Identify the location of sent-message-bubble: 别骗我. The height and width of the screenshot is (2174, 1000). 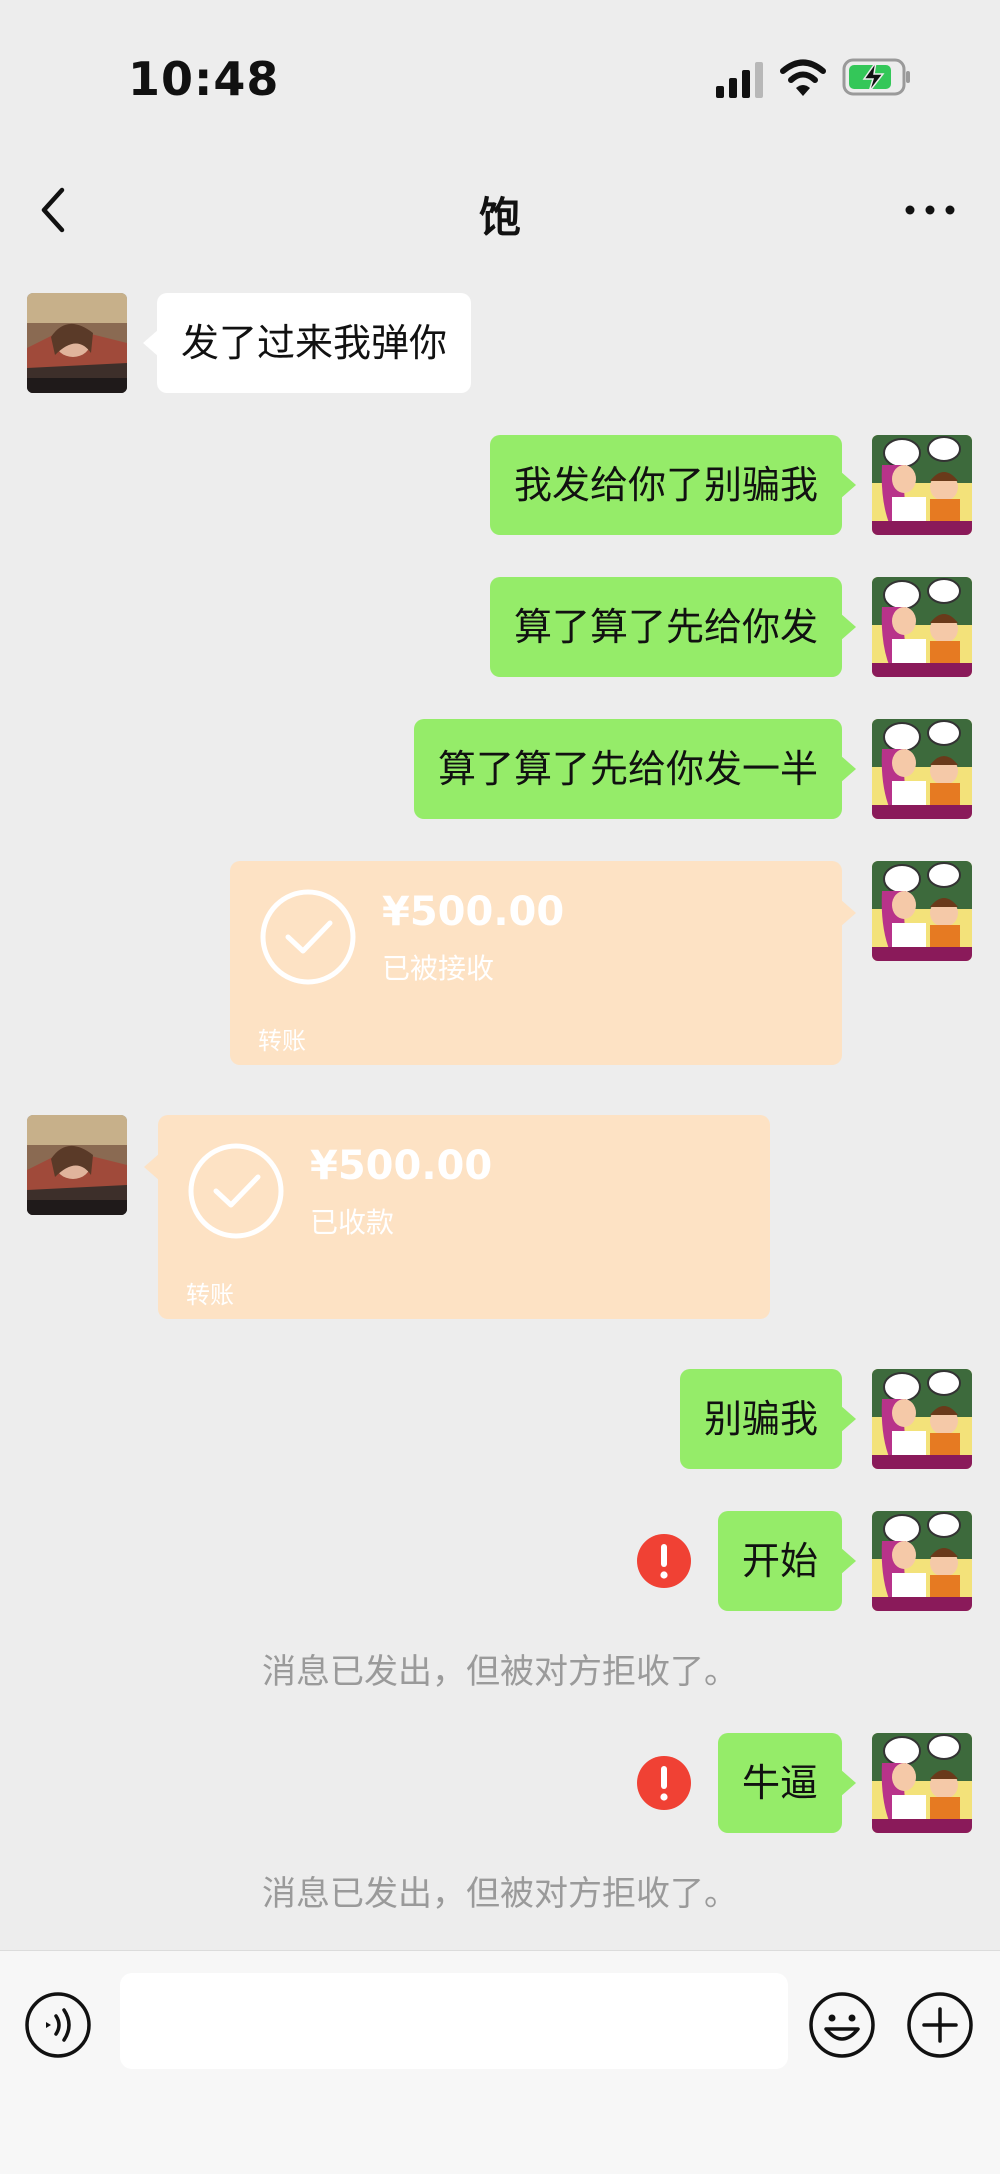
(768, 1419).